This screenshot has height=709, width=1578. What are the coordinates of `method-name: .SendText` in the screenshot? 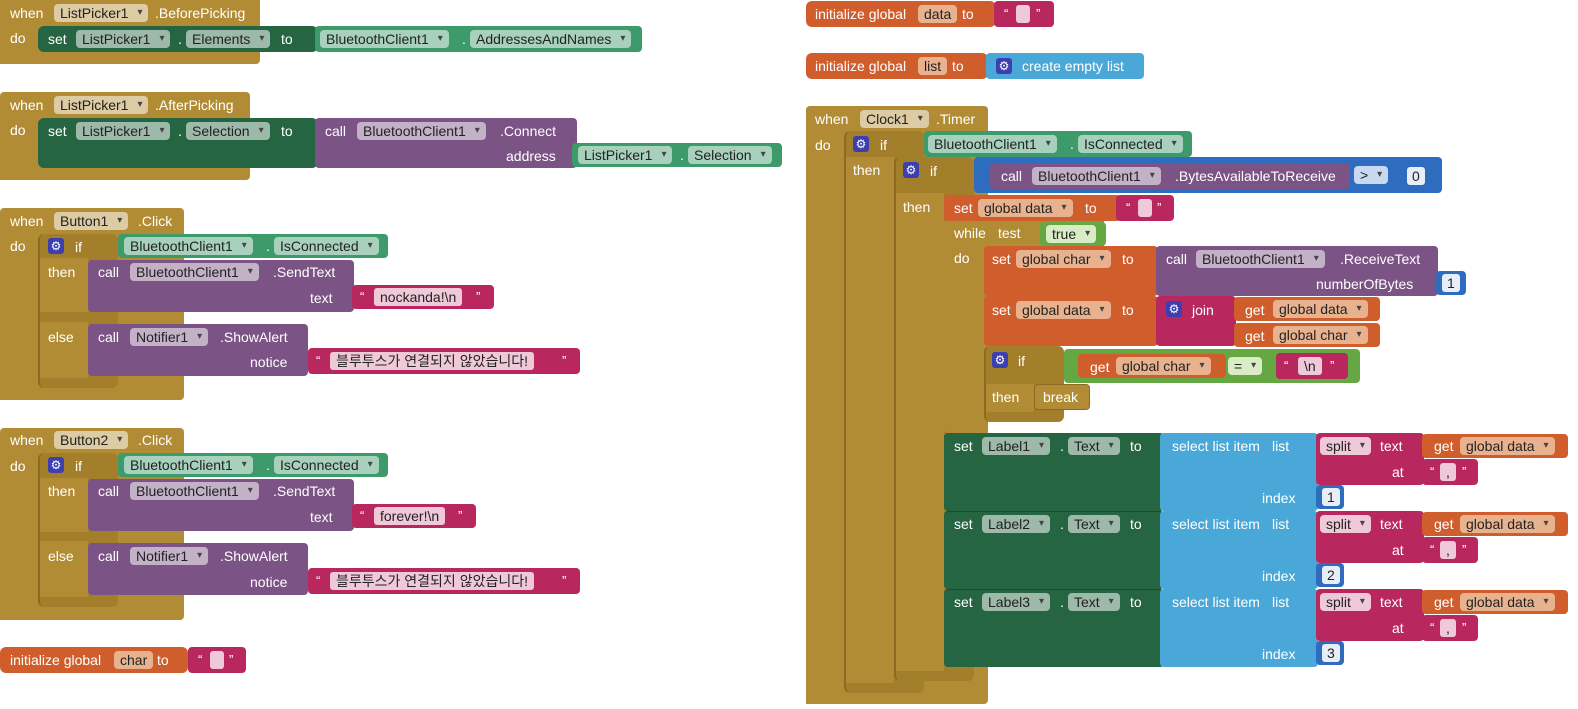 It's located at (304, 272).